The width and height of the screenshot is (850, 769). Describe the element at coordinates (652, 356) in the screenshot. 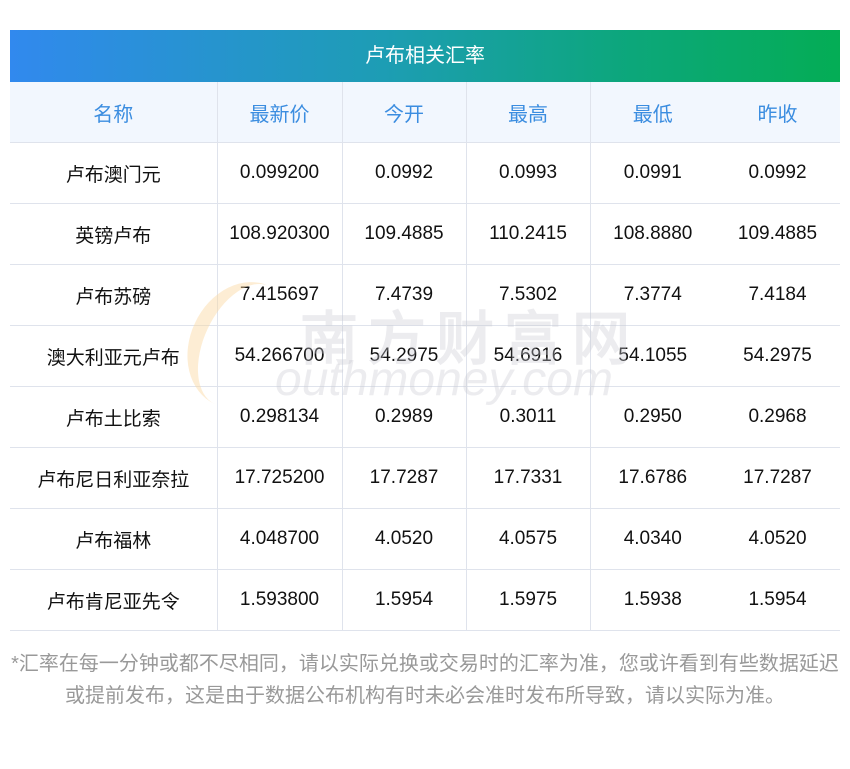

I see `rate-cell: 54.1055` at that location.